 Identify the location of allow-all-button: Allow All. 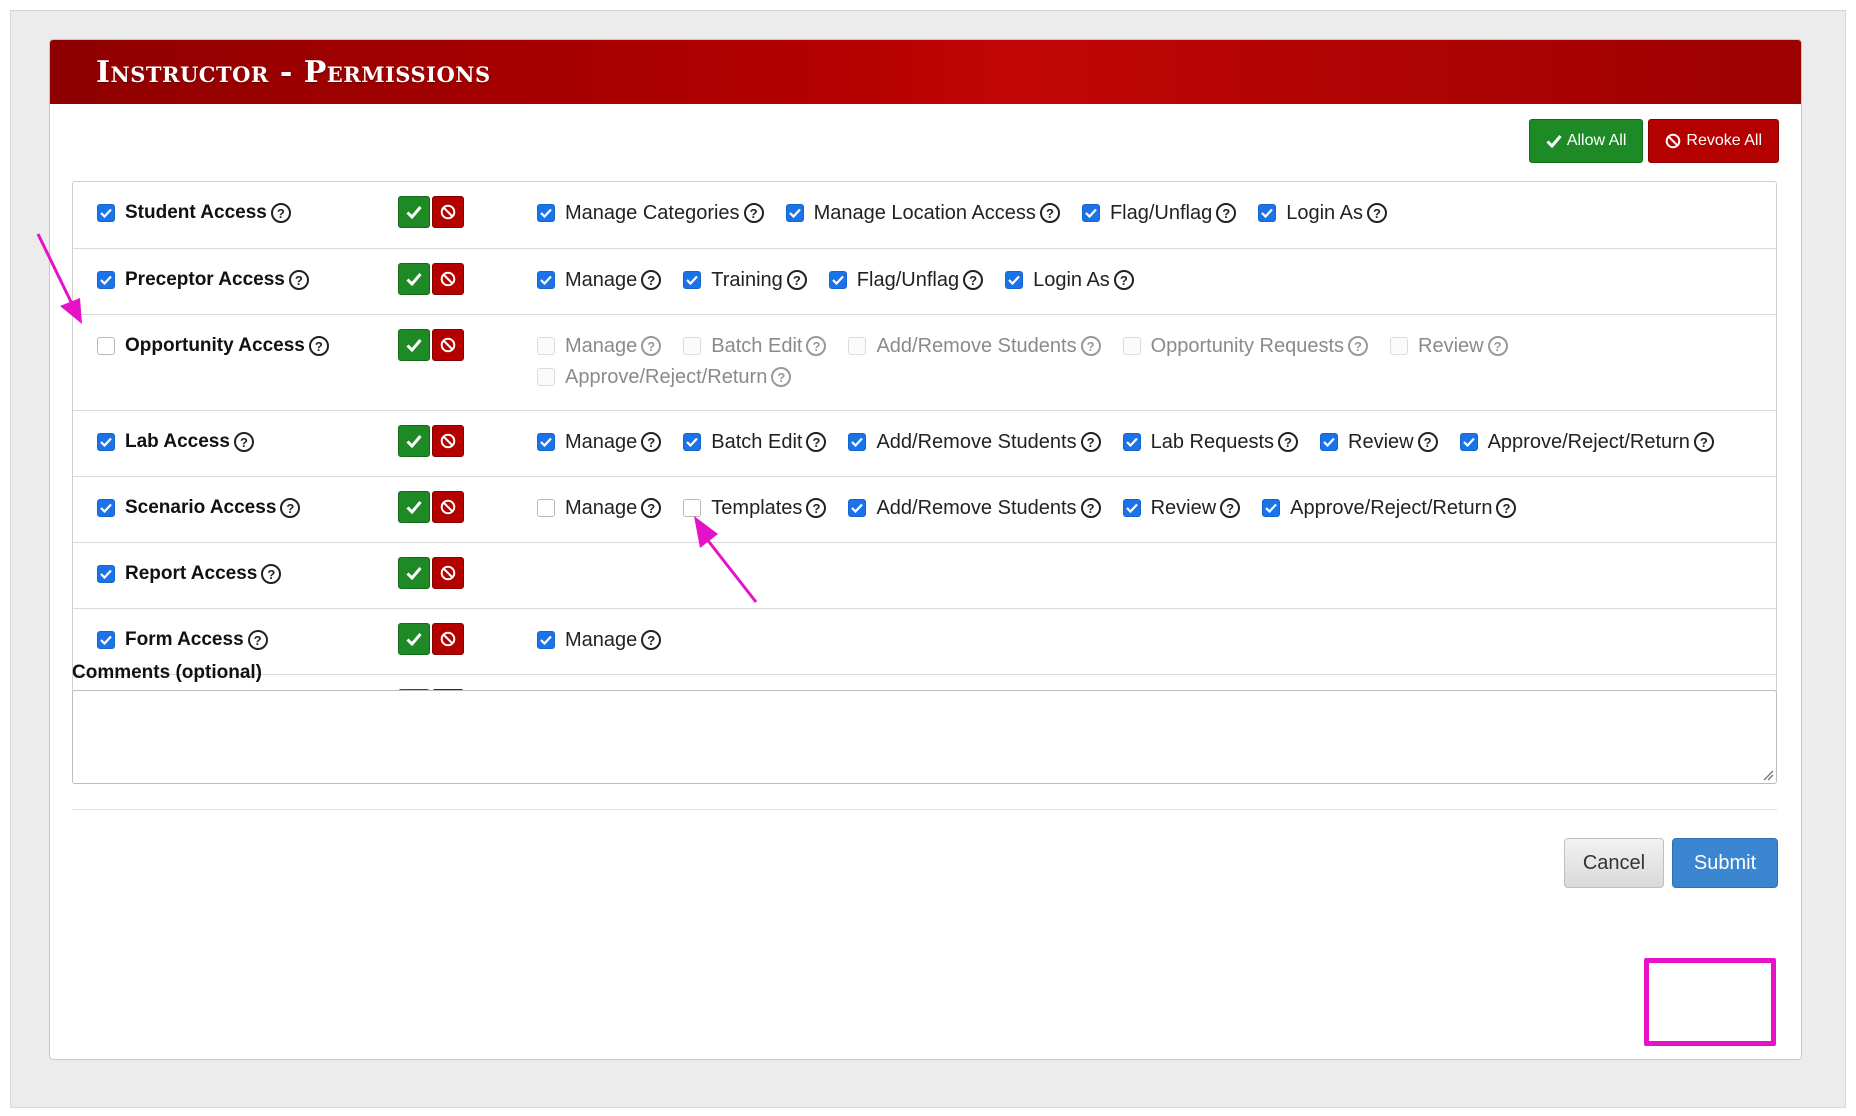
(1586, 141).